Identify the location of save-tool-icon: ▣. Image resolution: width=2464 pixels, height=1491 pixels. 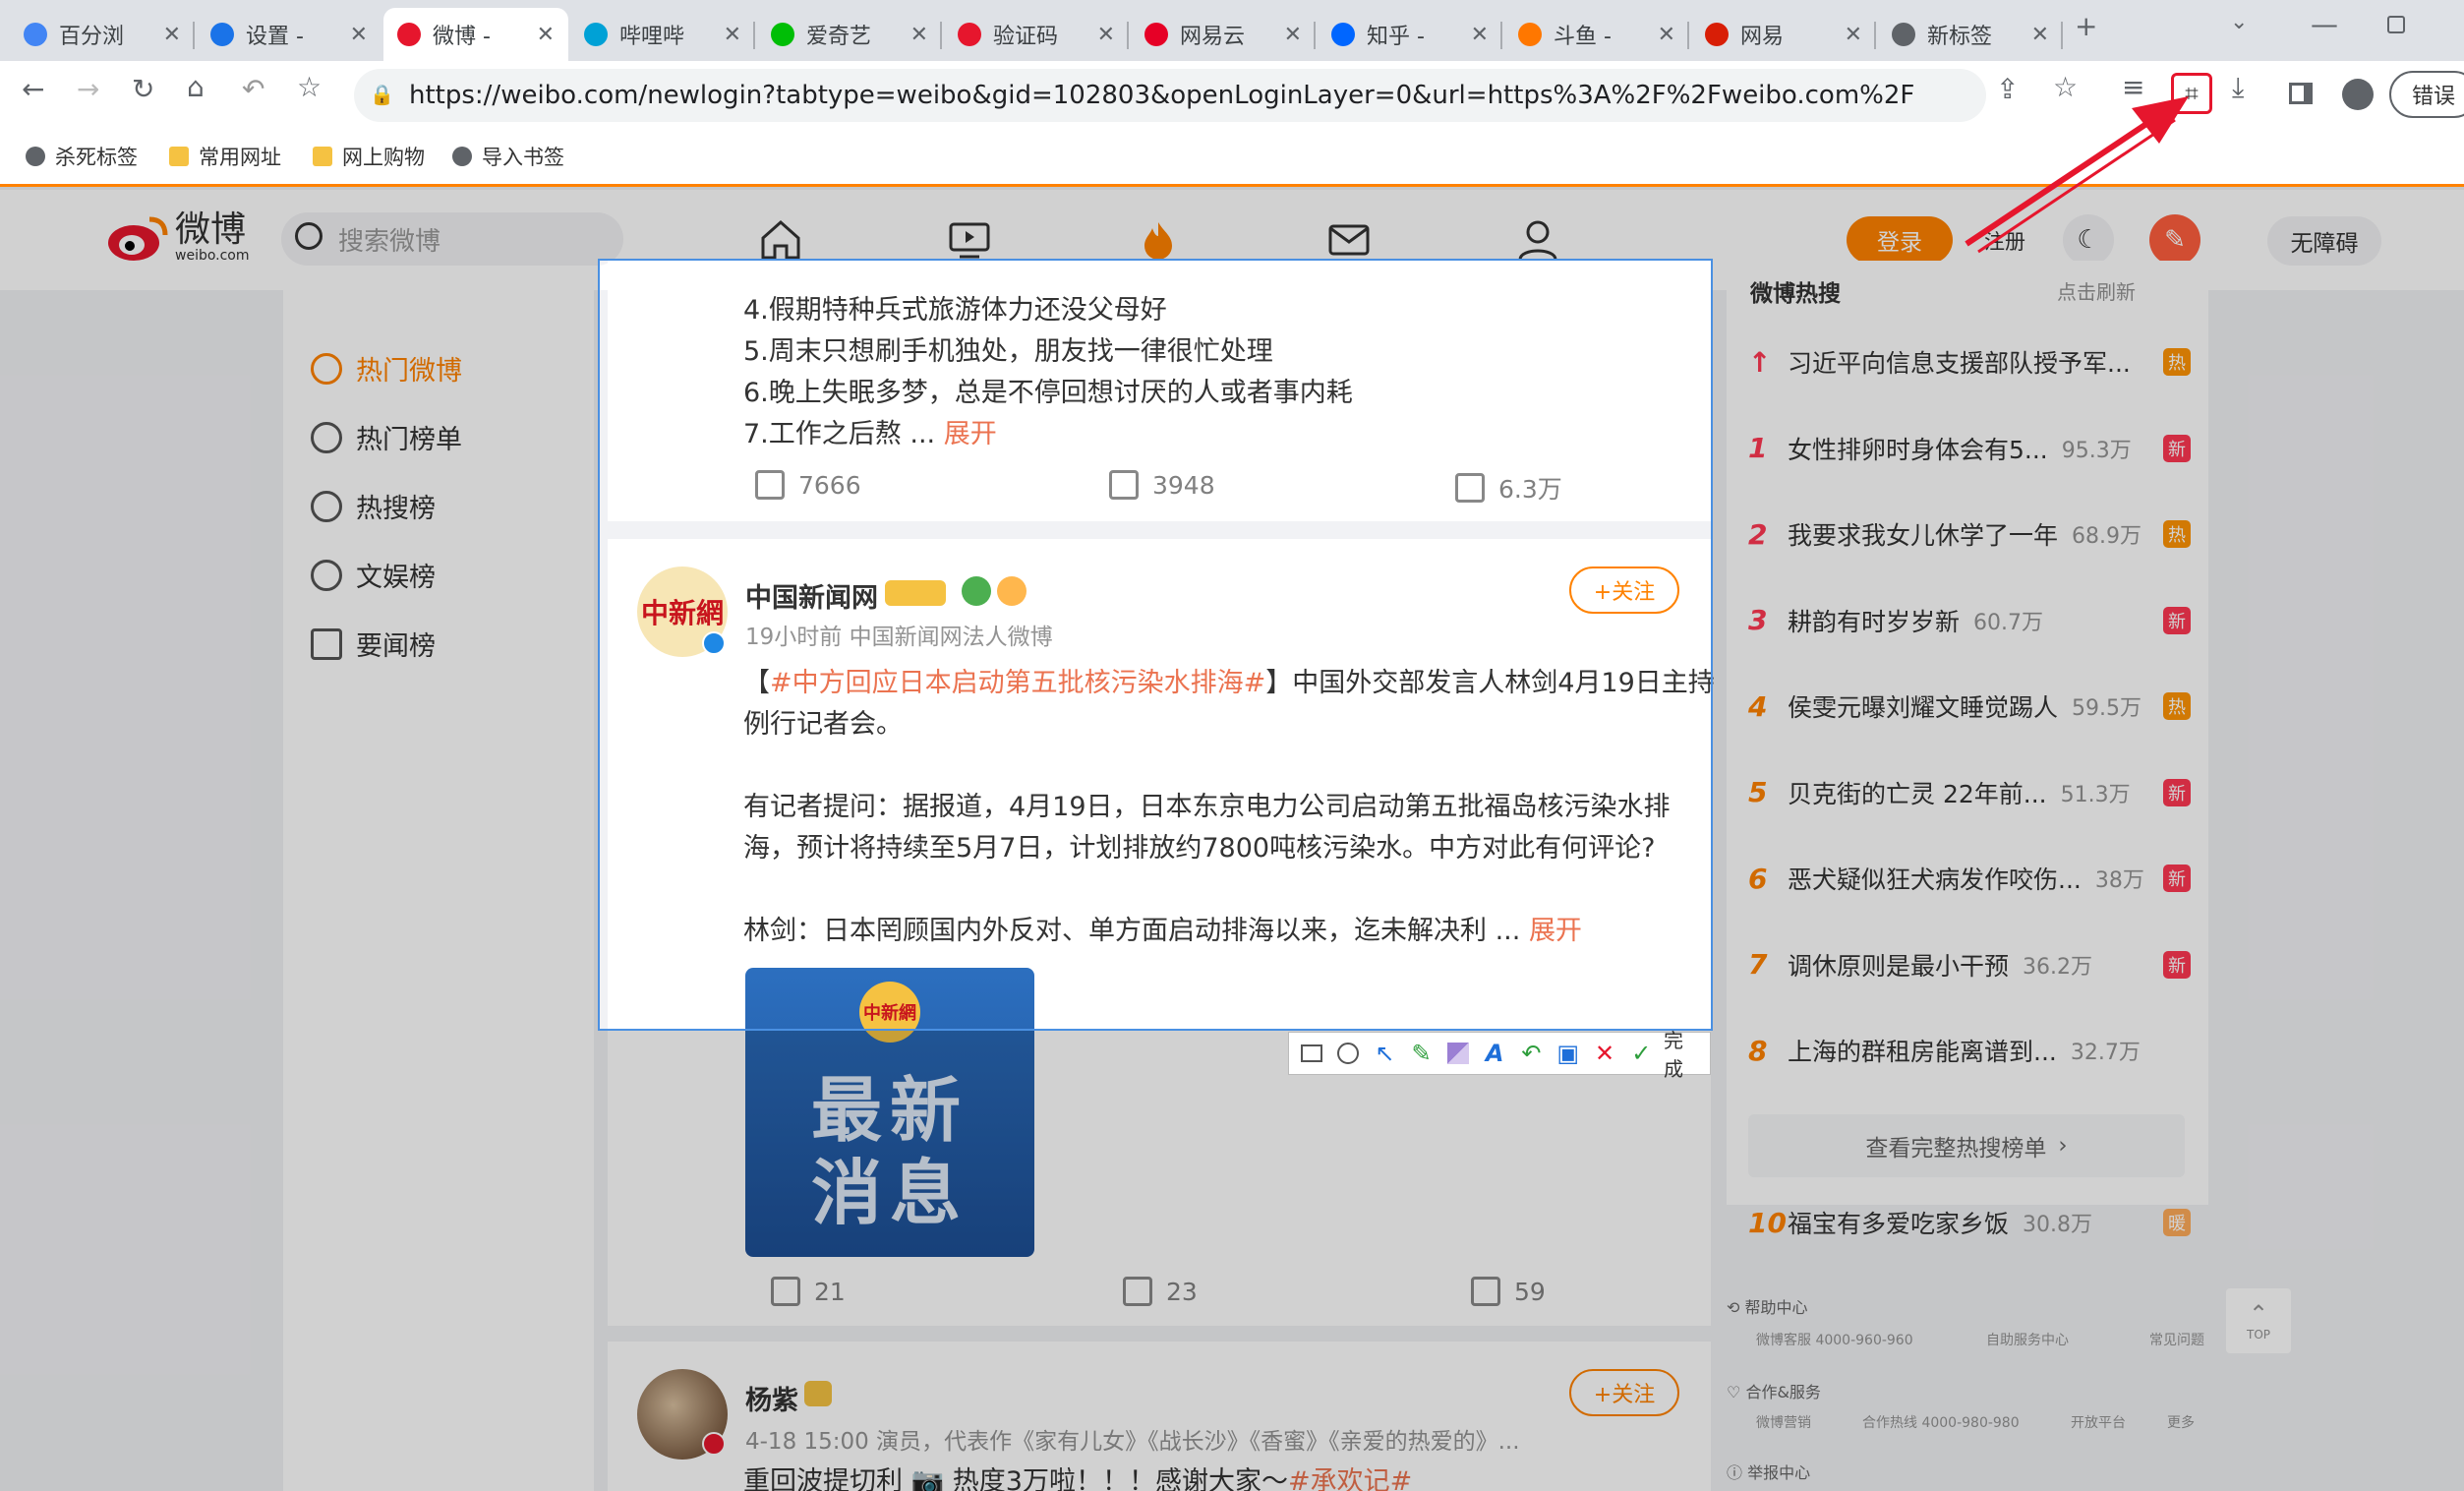
(1568, 1053).